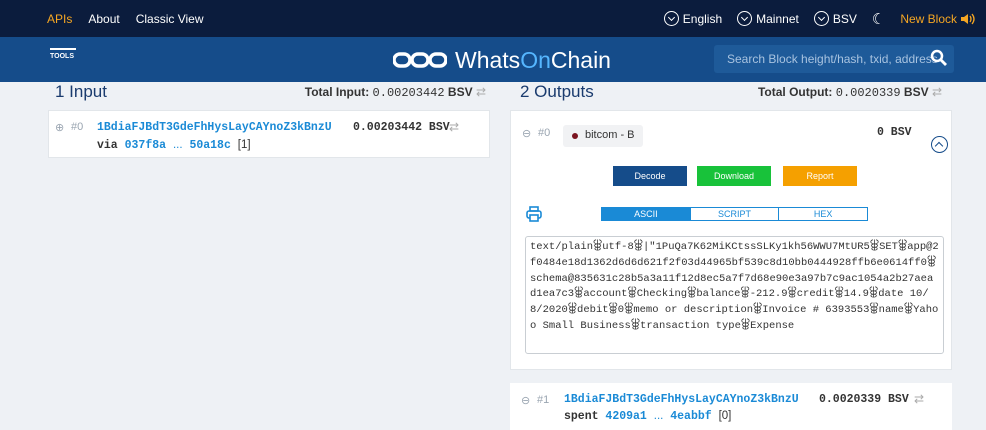 The width and height of the screenshot is (986, 430). I want to click on apis-link: APIs, so click(59, 19).